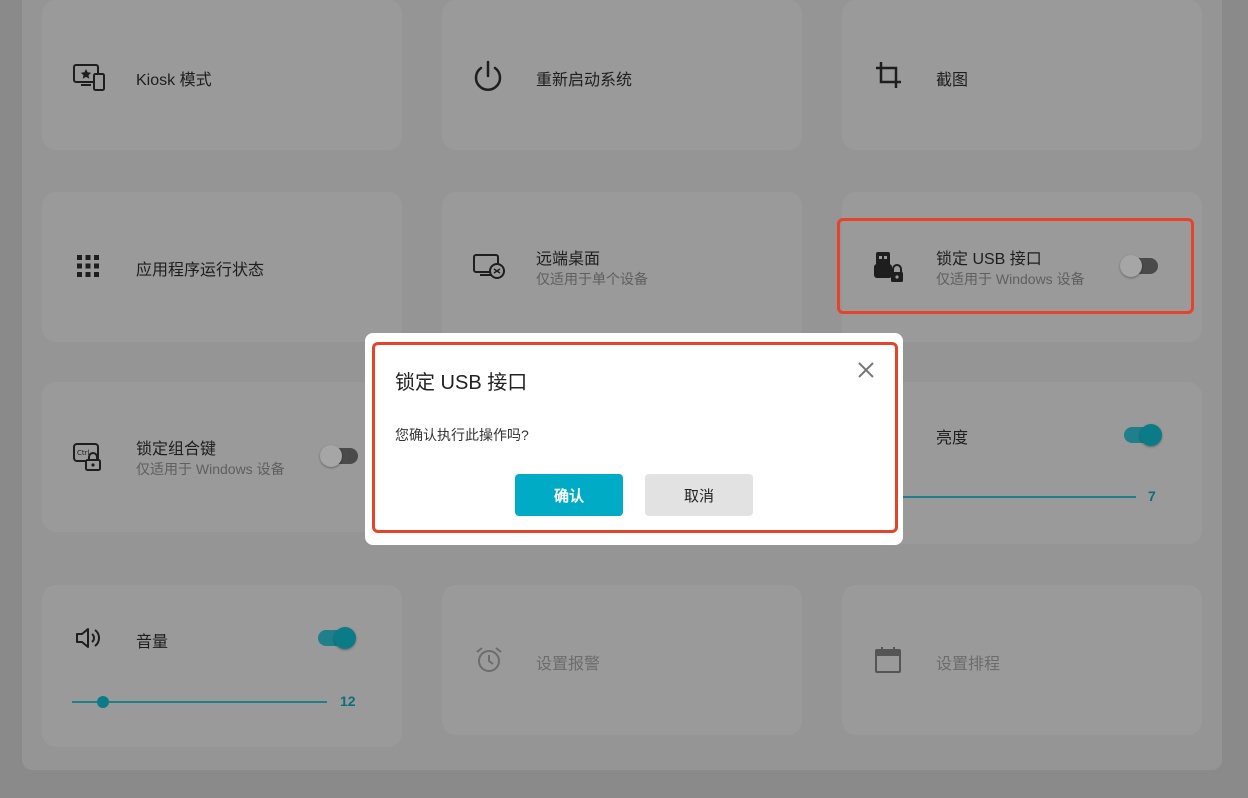  Describe the element at coordinates (1022, 75) in the screenshot. I see `card-screenshot: 截图` at that location.